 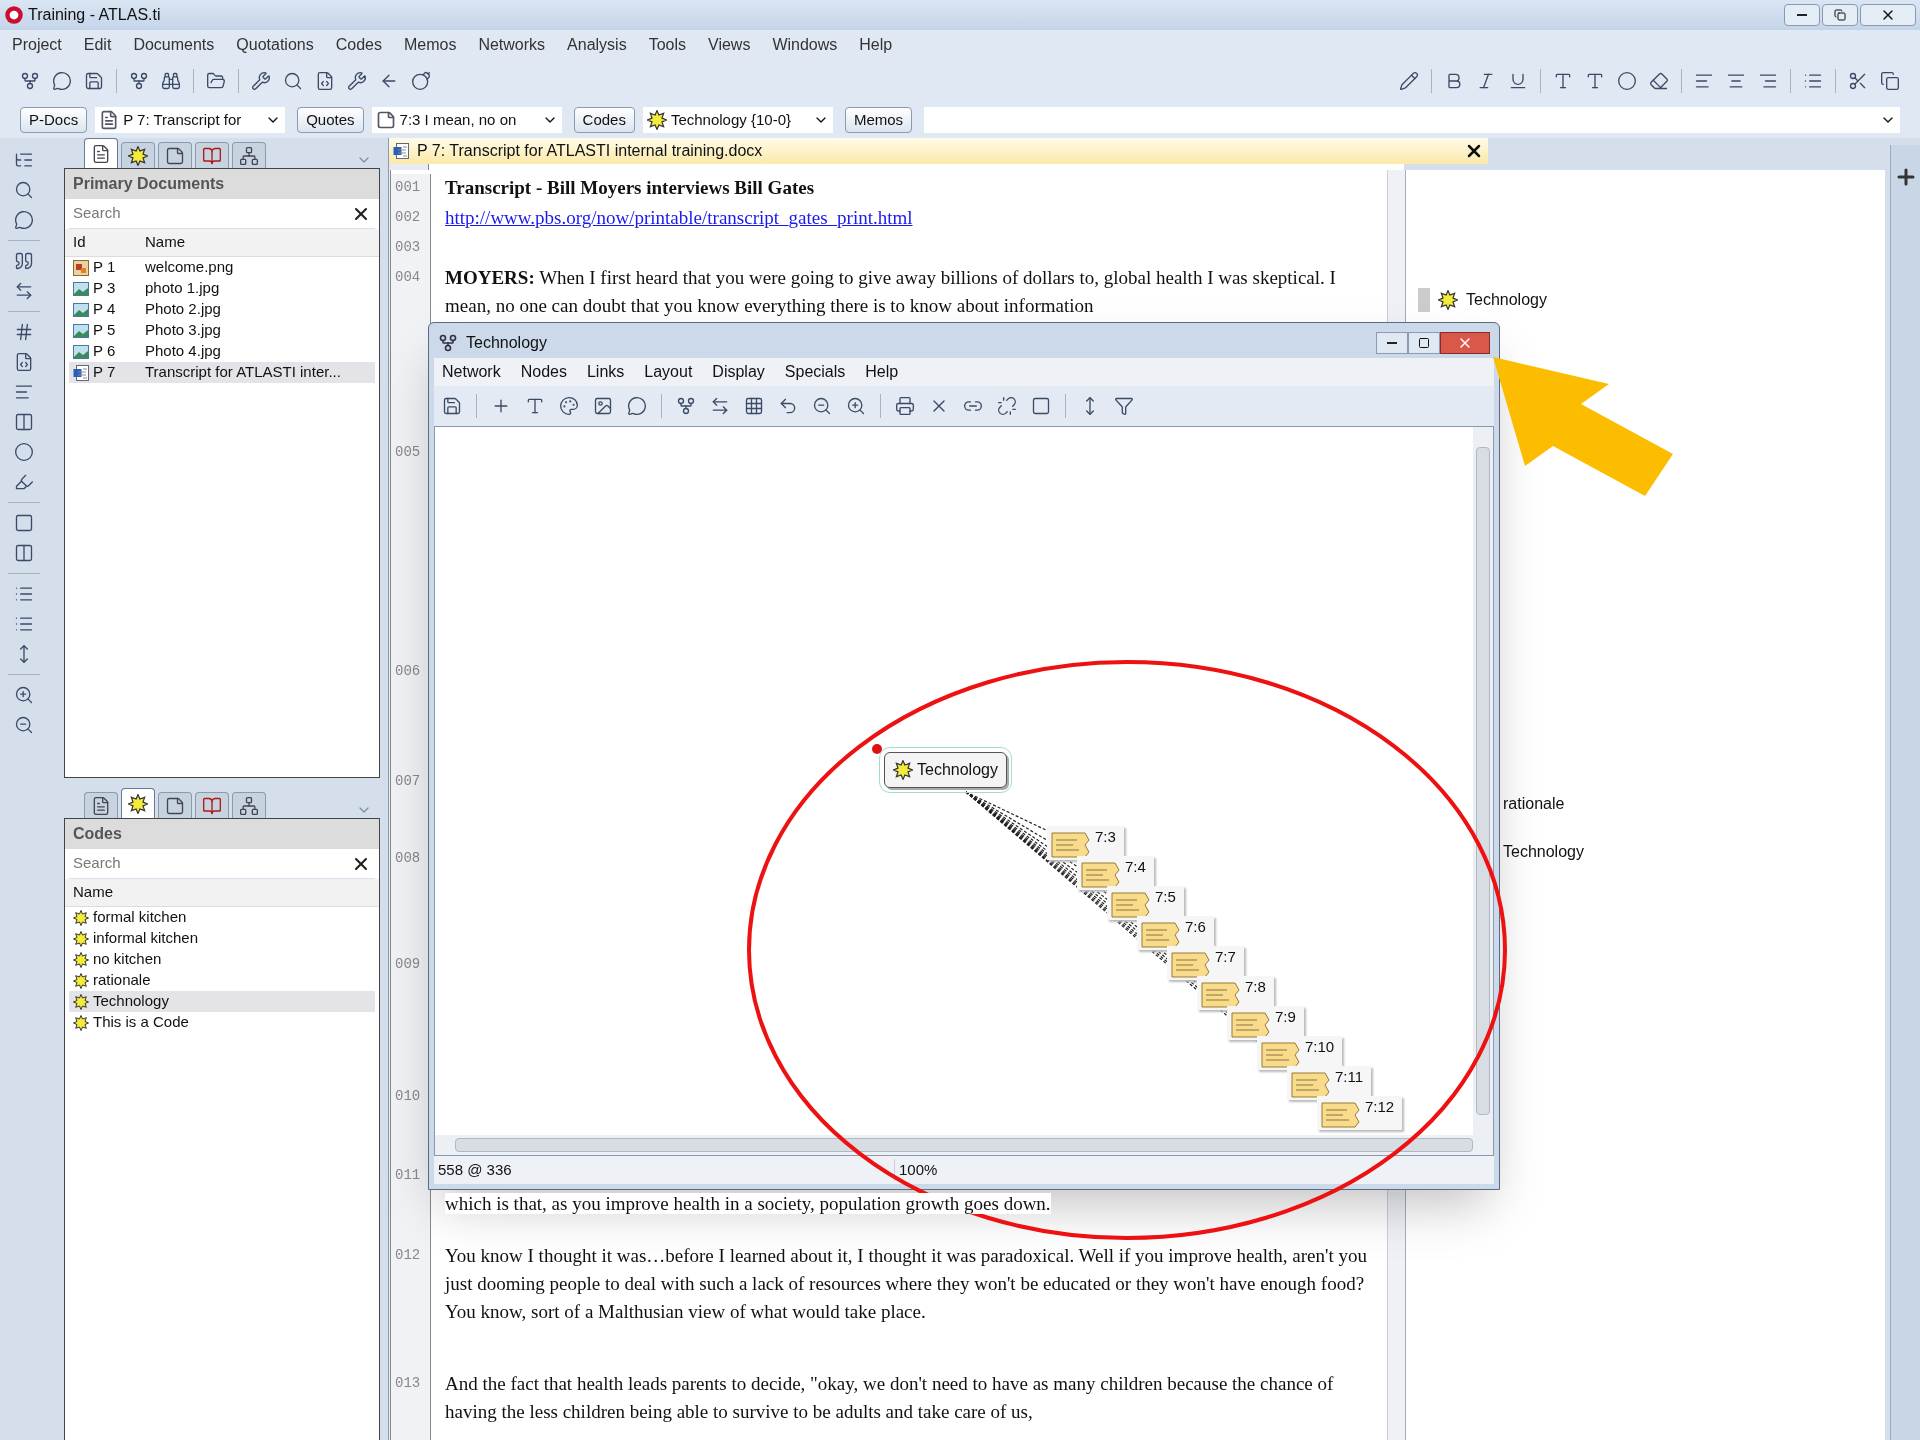 What do you see at coordinates (222, 980) in the screenshot?
I see `code-row: rationale` at bounding box center [222, 980].